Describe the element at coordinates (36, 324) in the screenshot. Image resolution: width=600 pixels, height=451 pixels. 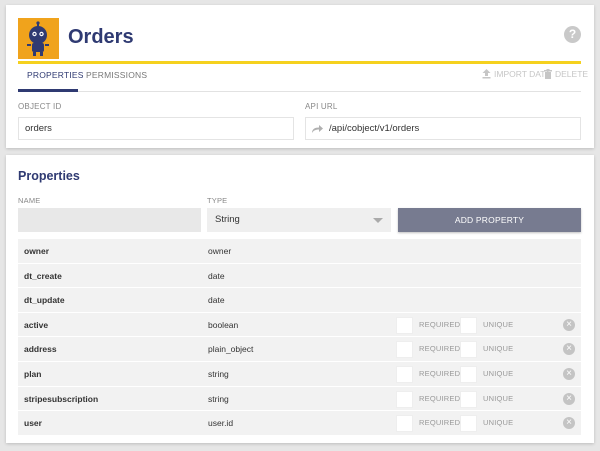
I see `property-name: active` at that location.